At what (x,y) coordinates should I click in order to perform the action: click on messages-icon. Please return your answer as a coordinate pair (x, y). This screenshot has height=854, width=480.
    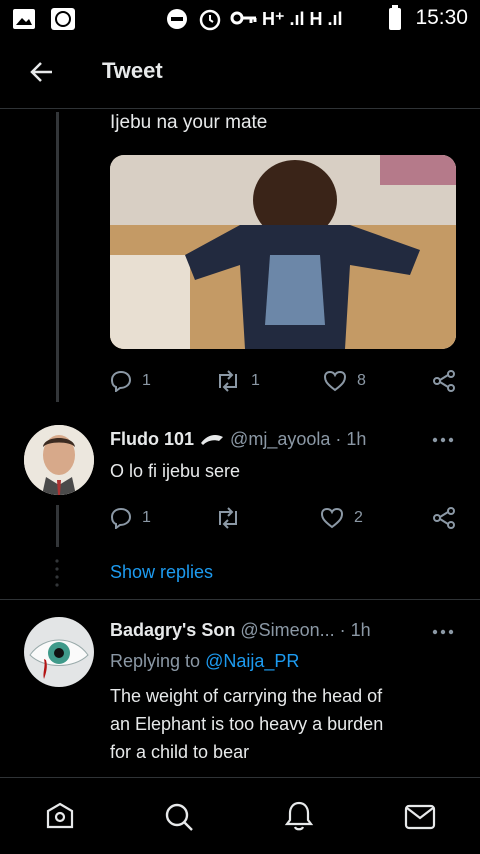
    Looking at the image, I should click on (420, 817).